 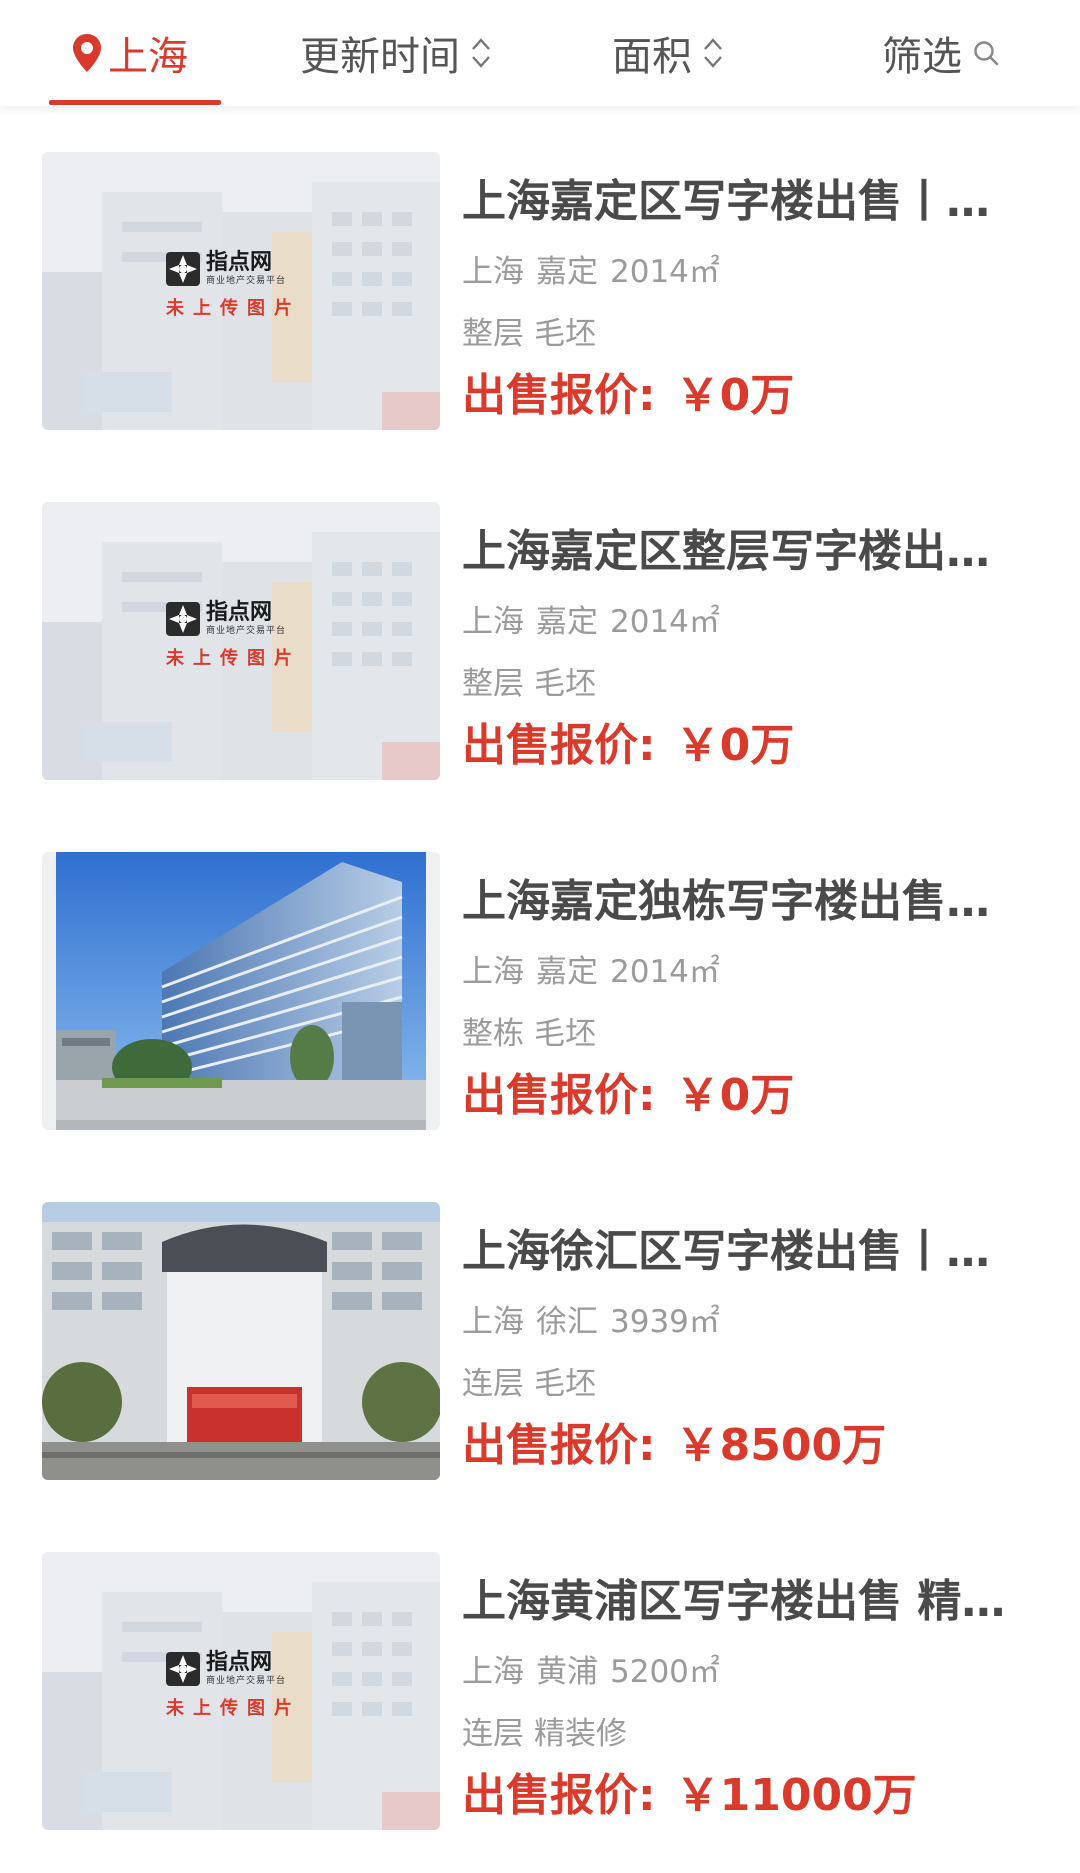 What do you see at coordinates (796, 1795) in the screenshot?
I see `price-value: ￥11000万` at bounding box center [796, 1795].